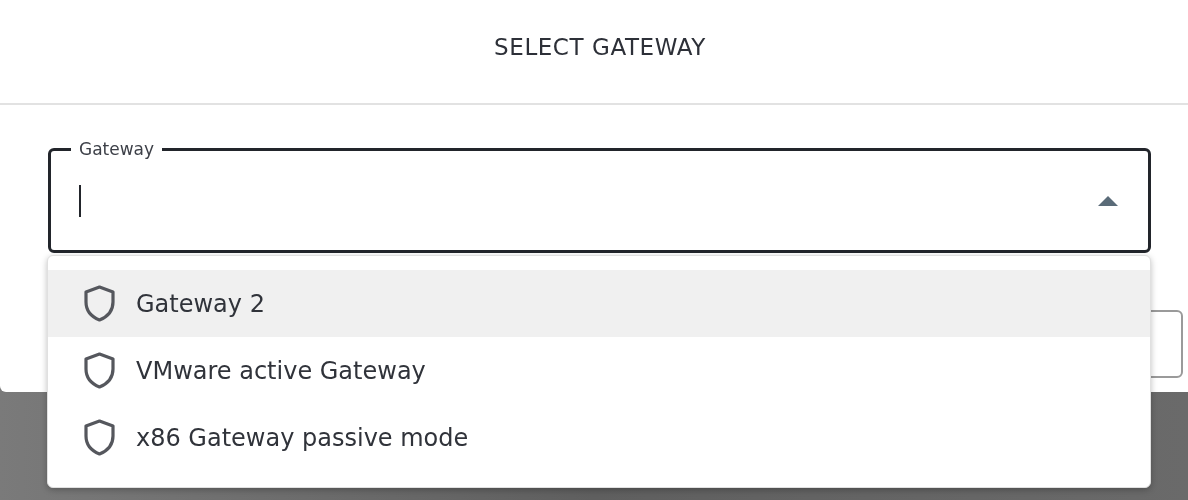 This screenshot has width=1188, height=500. I want to click on dropdown-option: Gateway 2, so click(599, 303).